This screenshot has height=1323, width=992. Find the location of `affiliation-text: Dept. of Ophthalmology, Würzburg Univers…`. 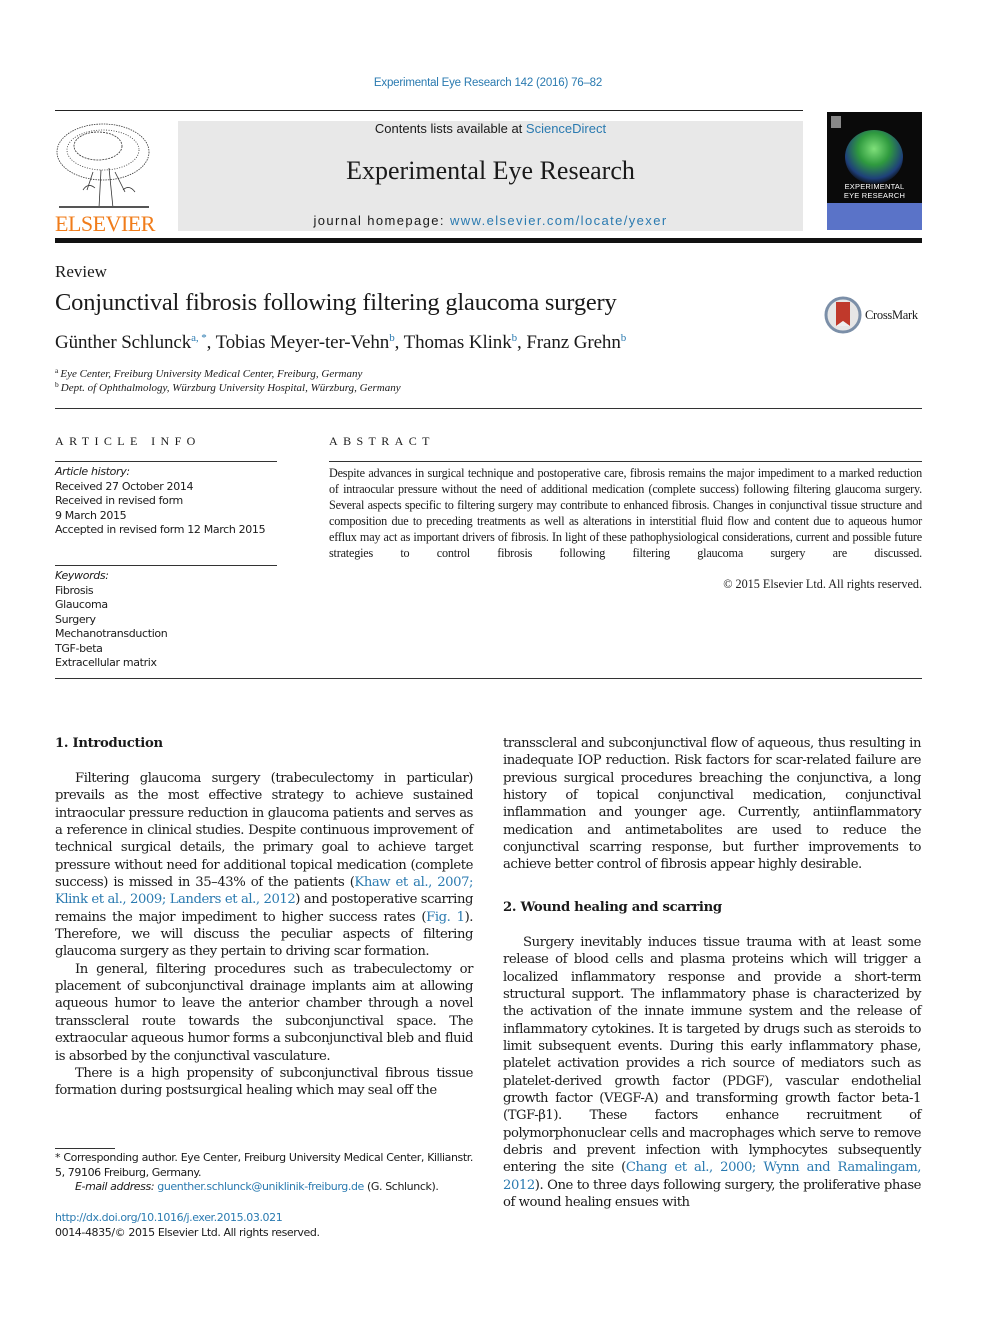

affiliation-text: Dept. of Ophthalmology, Würzburg Univers… is located at coordinates (230, 388).